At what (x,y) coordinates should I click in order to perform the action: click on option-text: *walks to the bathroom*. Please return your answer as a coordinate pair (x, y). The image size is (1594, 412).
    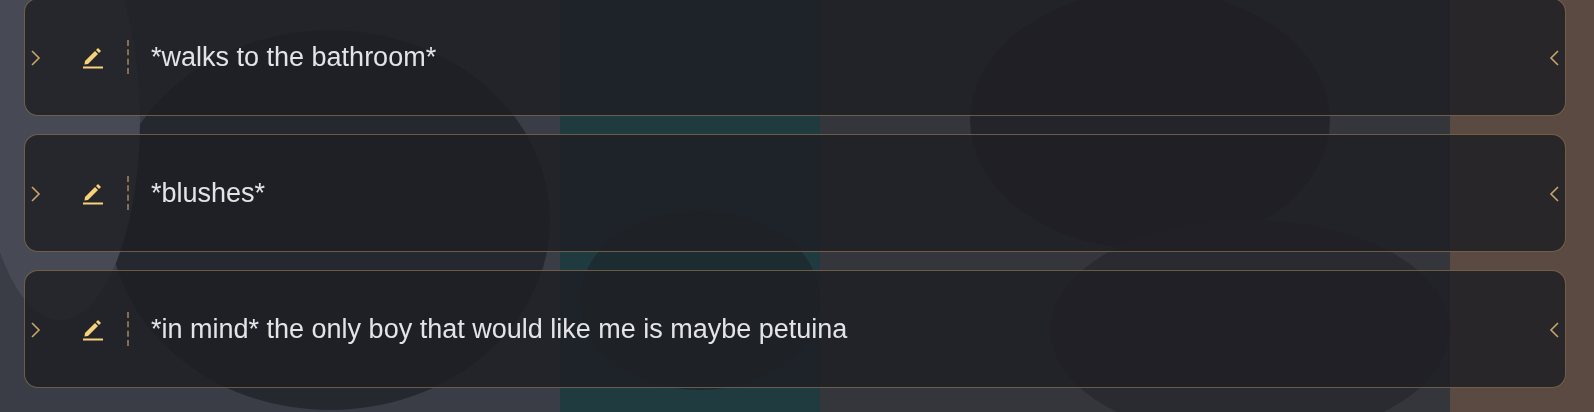
    Looking at the image, I should click on (294, 57).